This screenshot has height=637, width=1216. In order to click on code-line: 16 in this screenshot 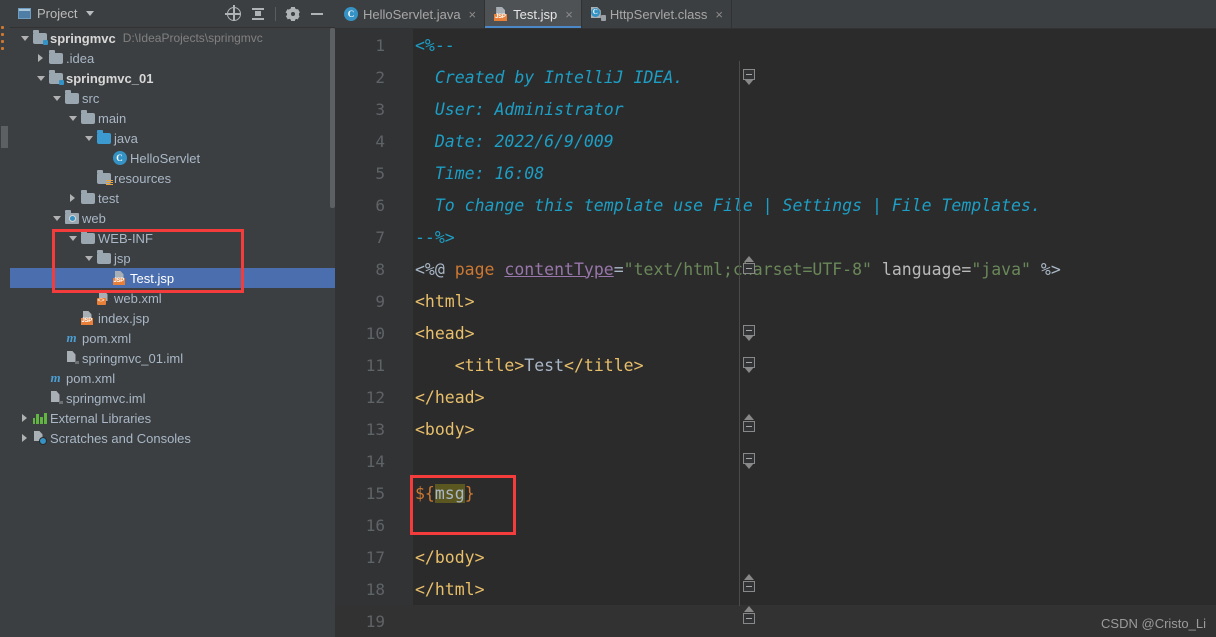, I will do `click(775, 525)`.